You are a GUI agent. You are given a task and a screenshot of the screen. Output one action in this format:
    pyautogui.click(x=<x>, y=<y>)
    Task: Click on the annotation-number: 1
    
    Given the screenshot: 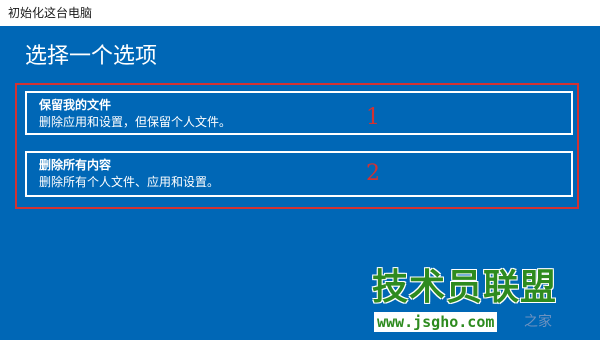 What is the action you would take?
    pyautogui.click(x=373, y=117)
    